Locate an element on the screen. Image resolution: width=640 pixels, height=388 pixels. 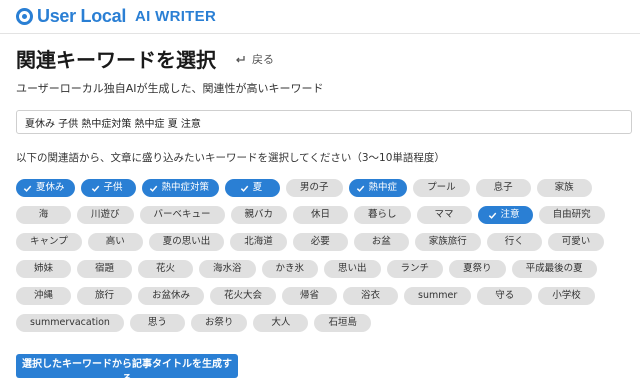
keyword-chip-label: ママ is located at coordinates (444, 214).